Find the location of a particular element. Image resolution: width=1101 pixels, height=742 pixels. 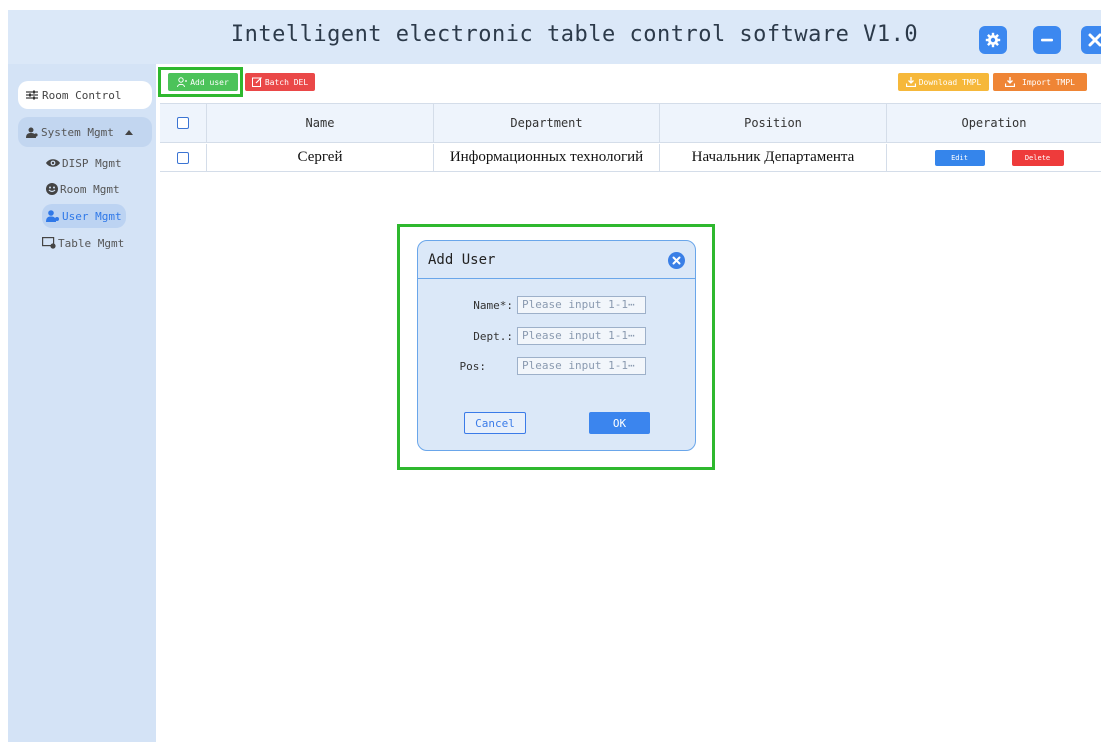

form-row-pos: Pos: Please input 1-1⋯ is located at coordinates (556, 367).